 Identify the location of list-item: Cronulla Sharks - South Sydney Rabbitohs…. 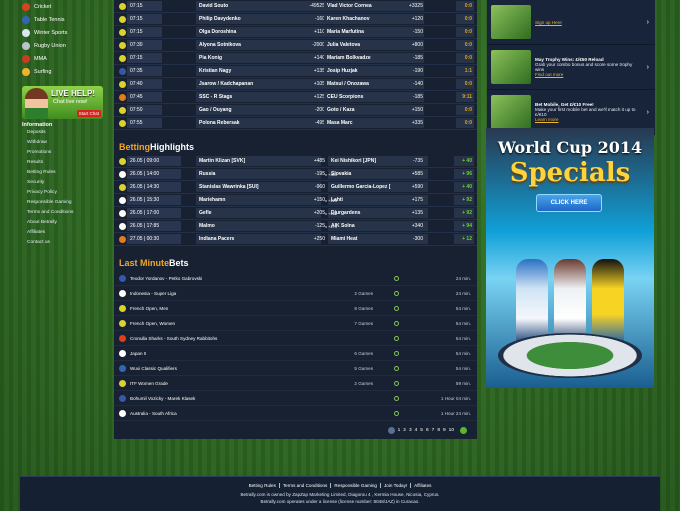
(295, 338).